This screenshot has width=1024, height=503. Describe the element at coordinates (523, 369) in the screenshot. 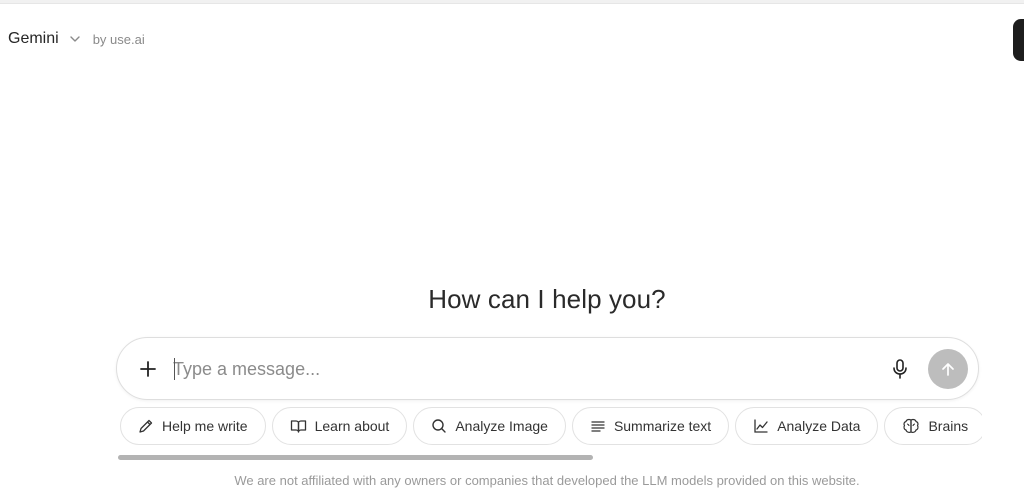

I see `message-input` at that location.